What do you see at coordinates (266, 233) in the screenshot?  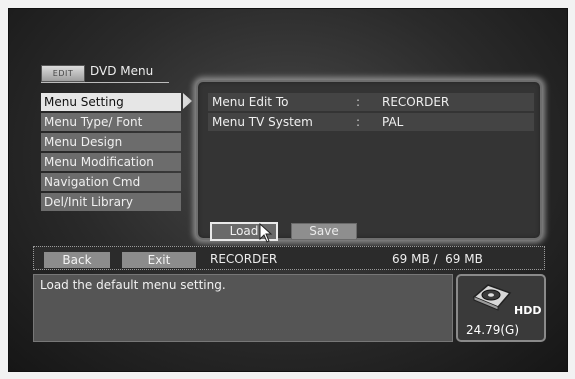 I see `mouse-cursor-icon` at bounding box center [266, 233].